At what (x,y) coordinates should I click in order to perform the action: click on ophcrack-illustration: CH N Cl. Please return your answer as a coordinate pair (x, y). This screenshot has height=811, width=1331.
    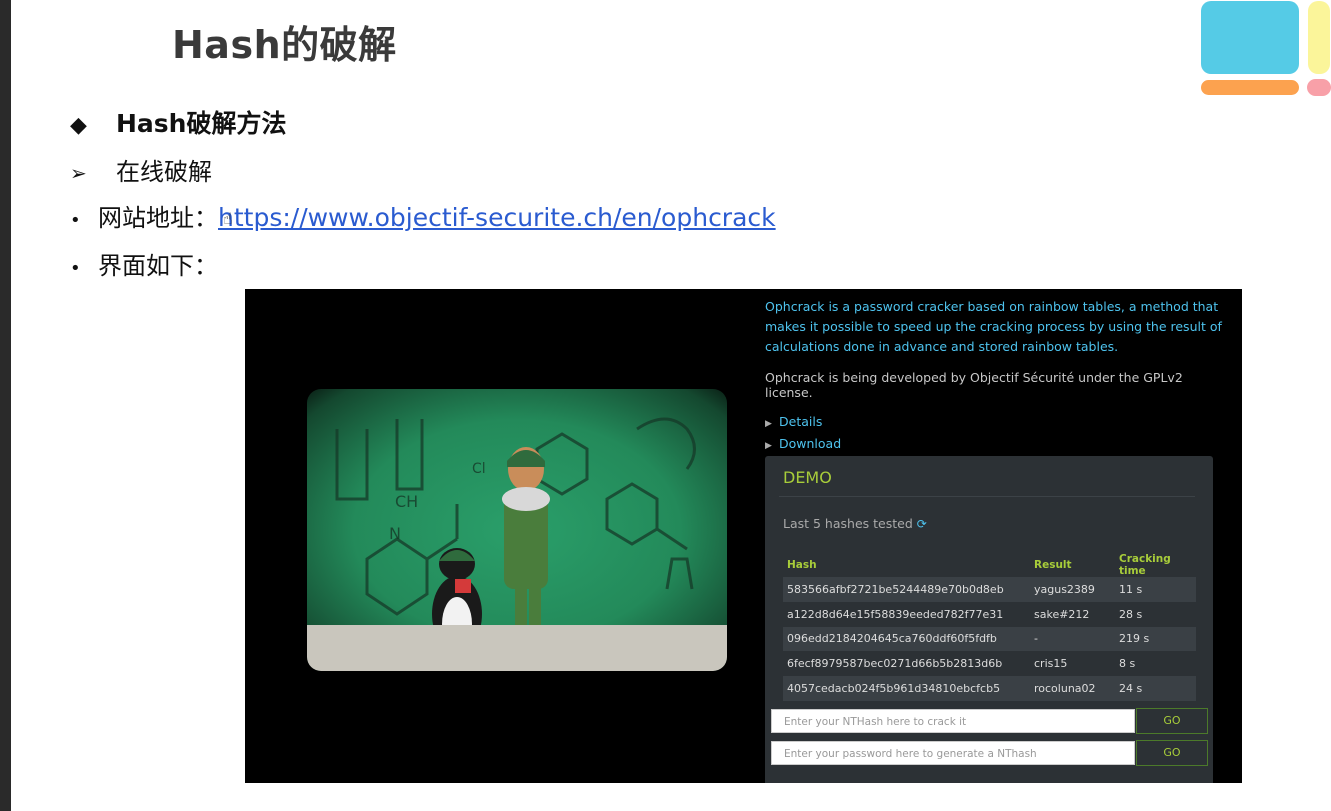
    Looking at the image, I should click on (517, 530).